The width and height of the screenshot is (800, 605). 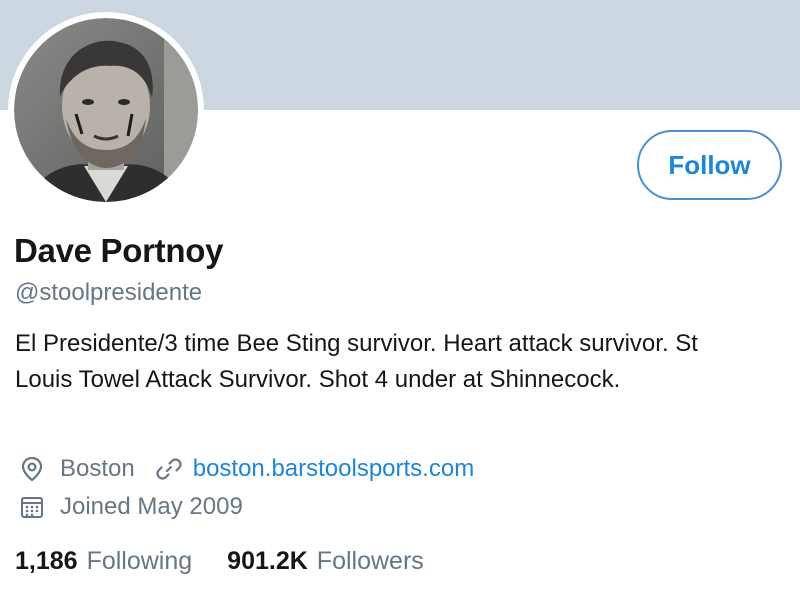 I want to click on location-pin-icon, so click(x=32, y=469).